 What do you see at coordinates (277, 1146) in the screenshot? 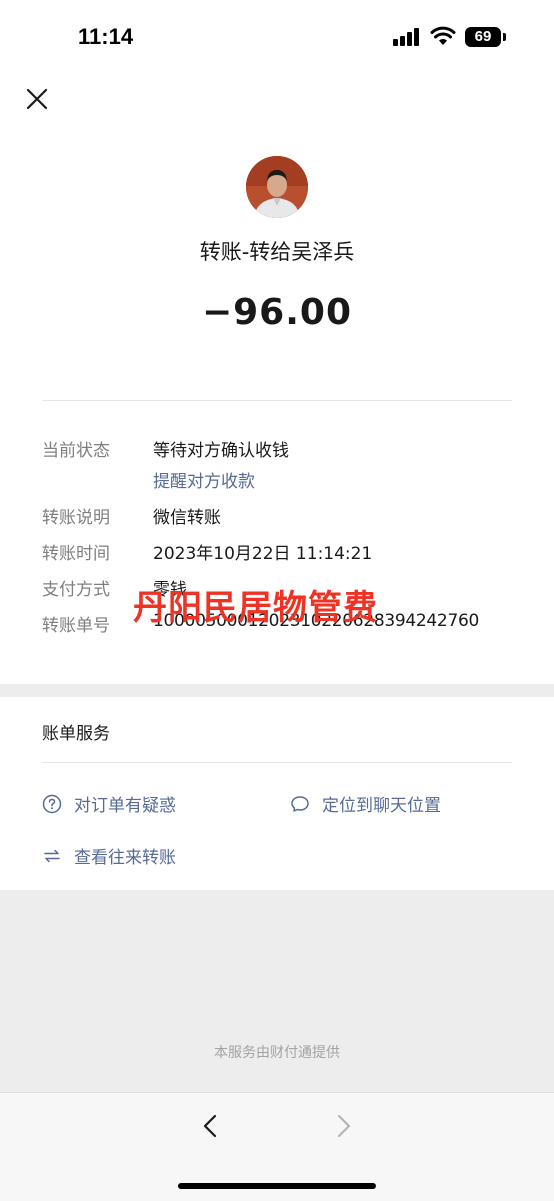
I see `bottom-navigation` at bounding box center [277, 1146].